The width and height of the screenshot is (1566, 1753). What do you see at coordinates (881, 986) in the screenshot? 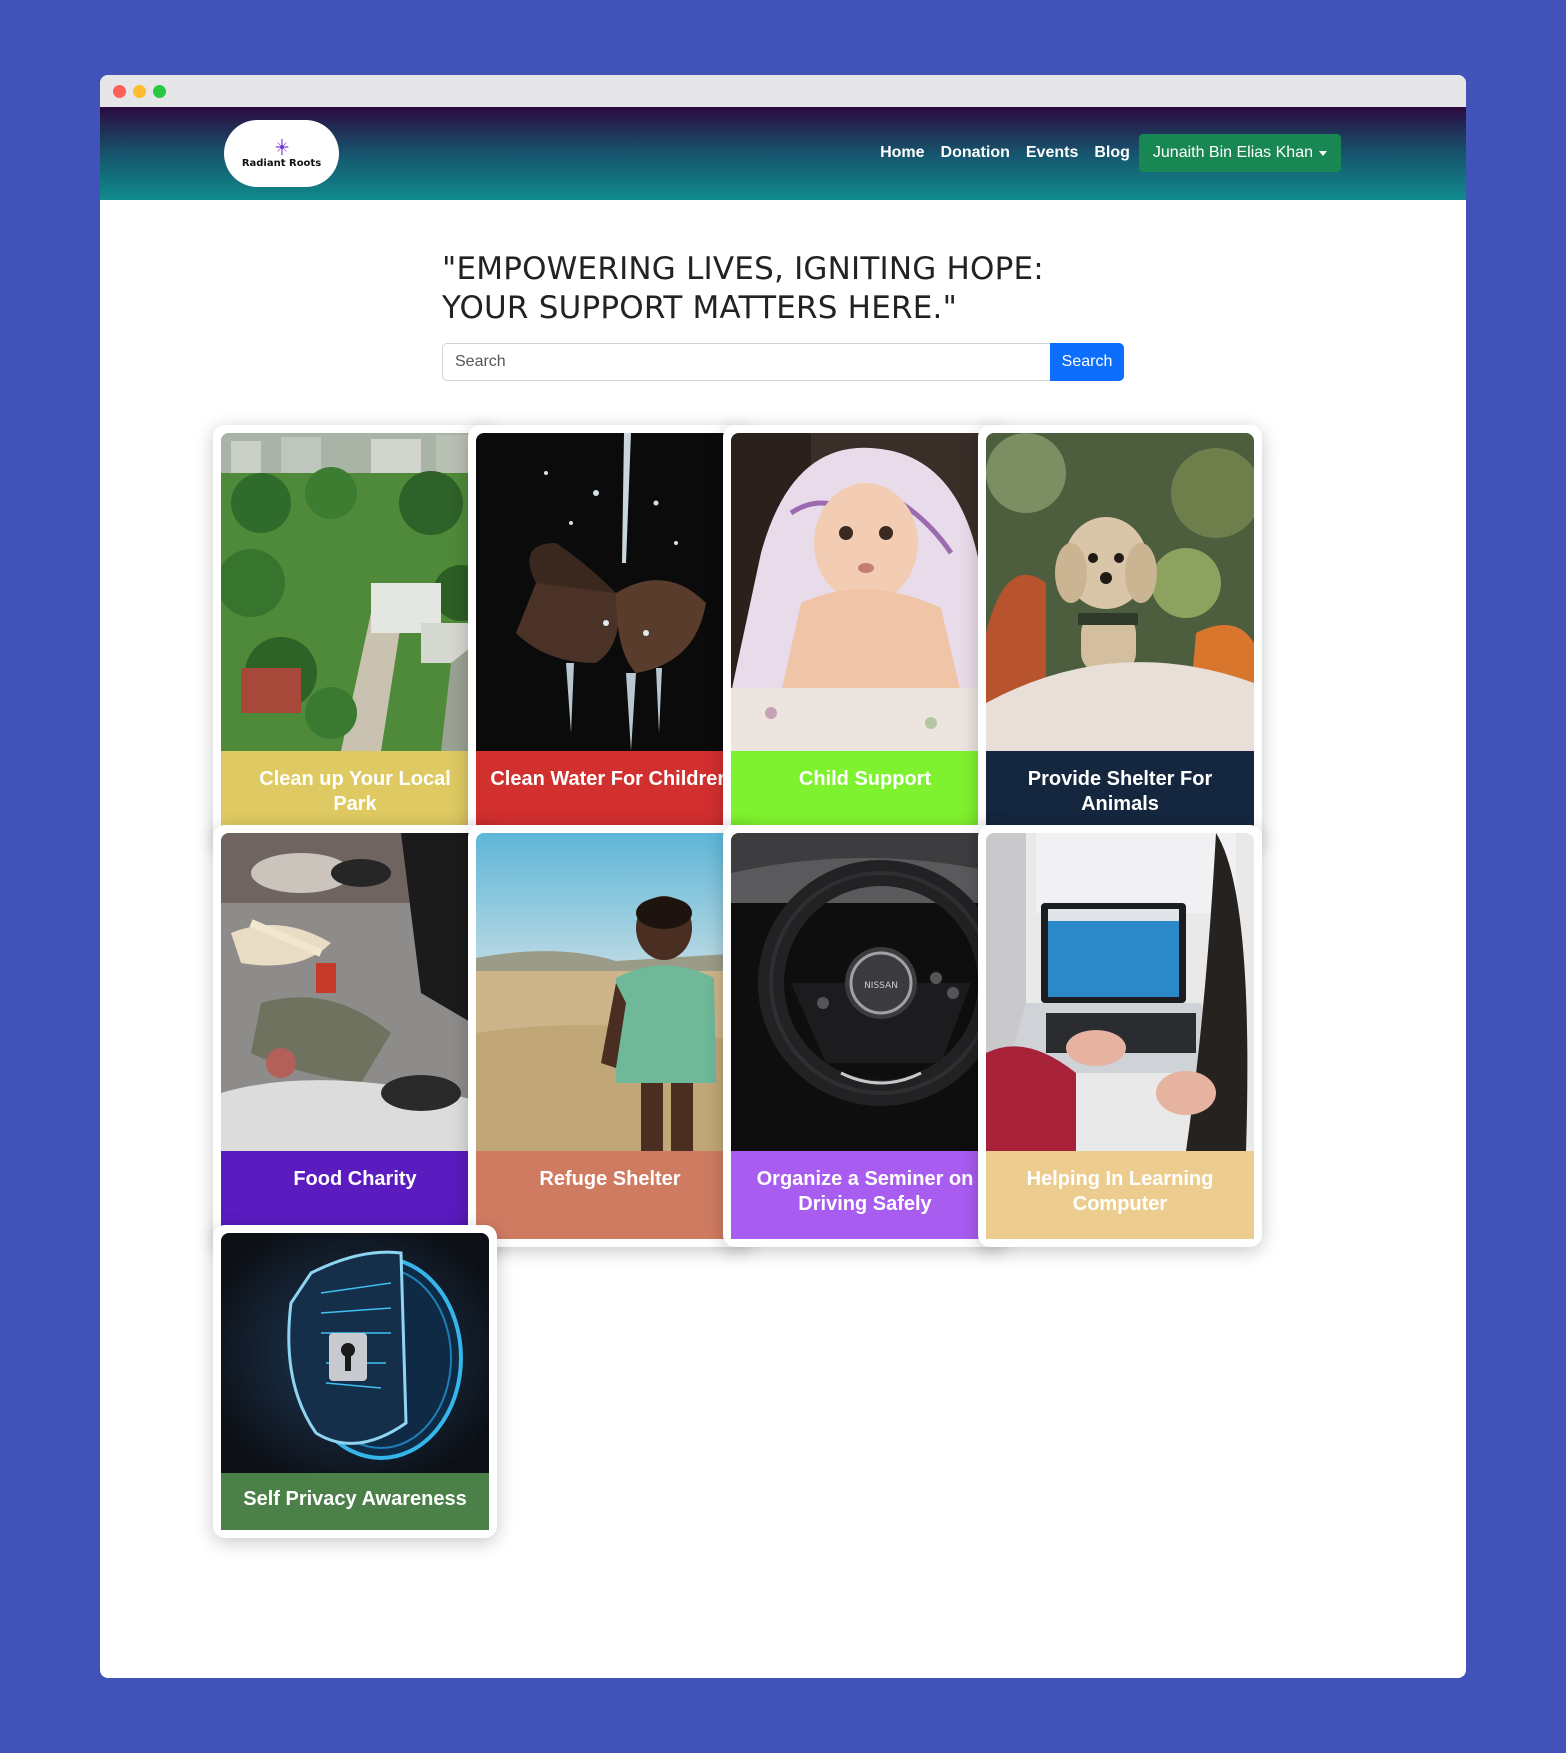
I see `svg-text: NISSAN` at bounding box center [881, 986].